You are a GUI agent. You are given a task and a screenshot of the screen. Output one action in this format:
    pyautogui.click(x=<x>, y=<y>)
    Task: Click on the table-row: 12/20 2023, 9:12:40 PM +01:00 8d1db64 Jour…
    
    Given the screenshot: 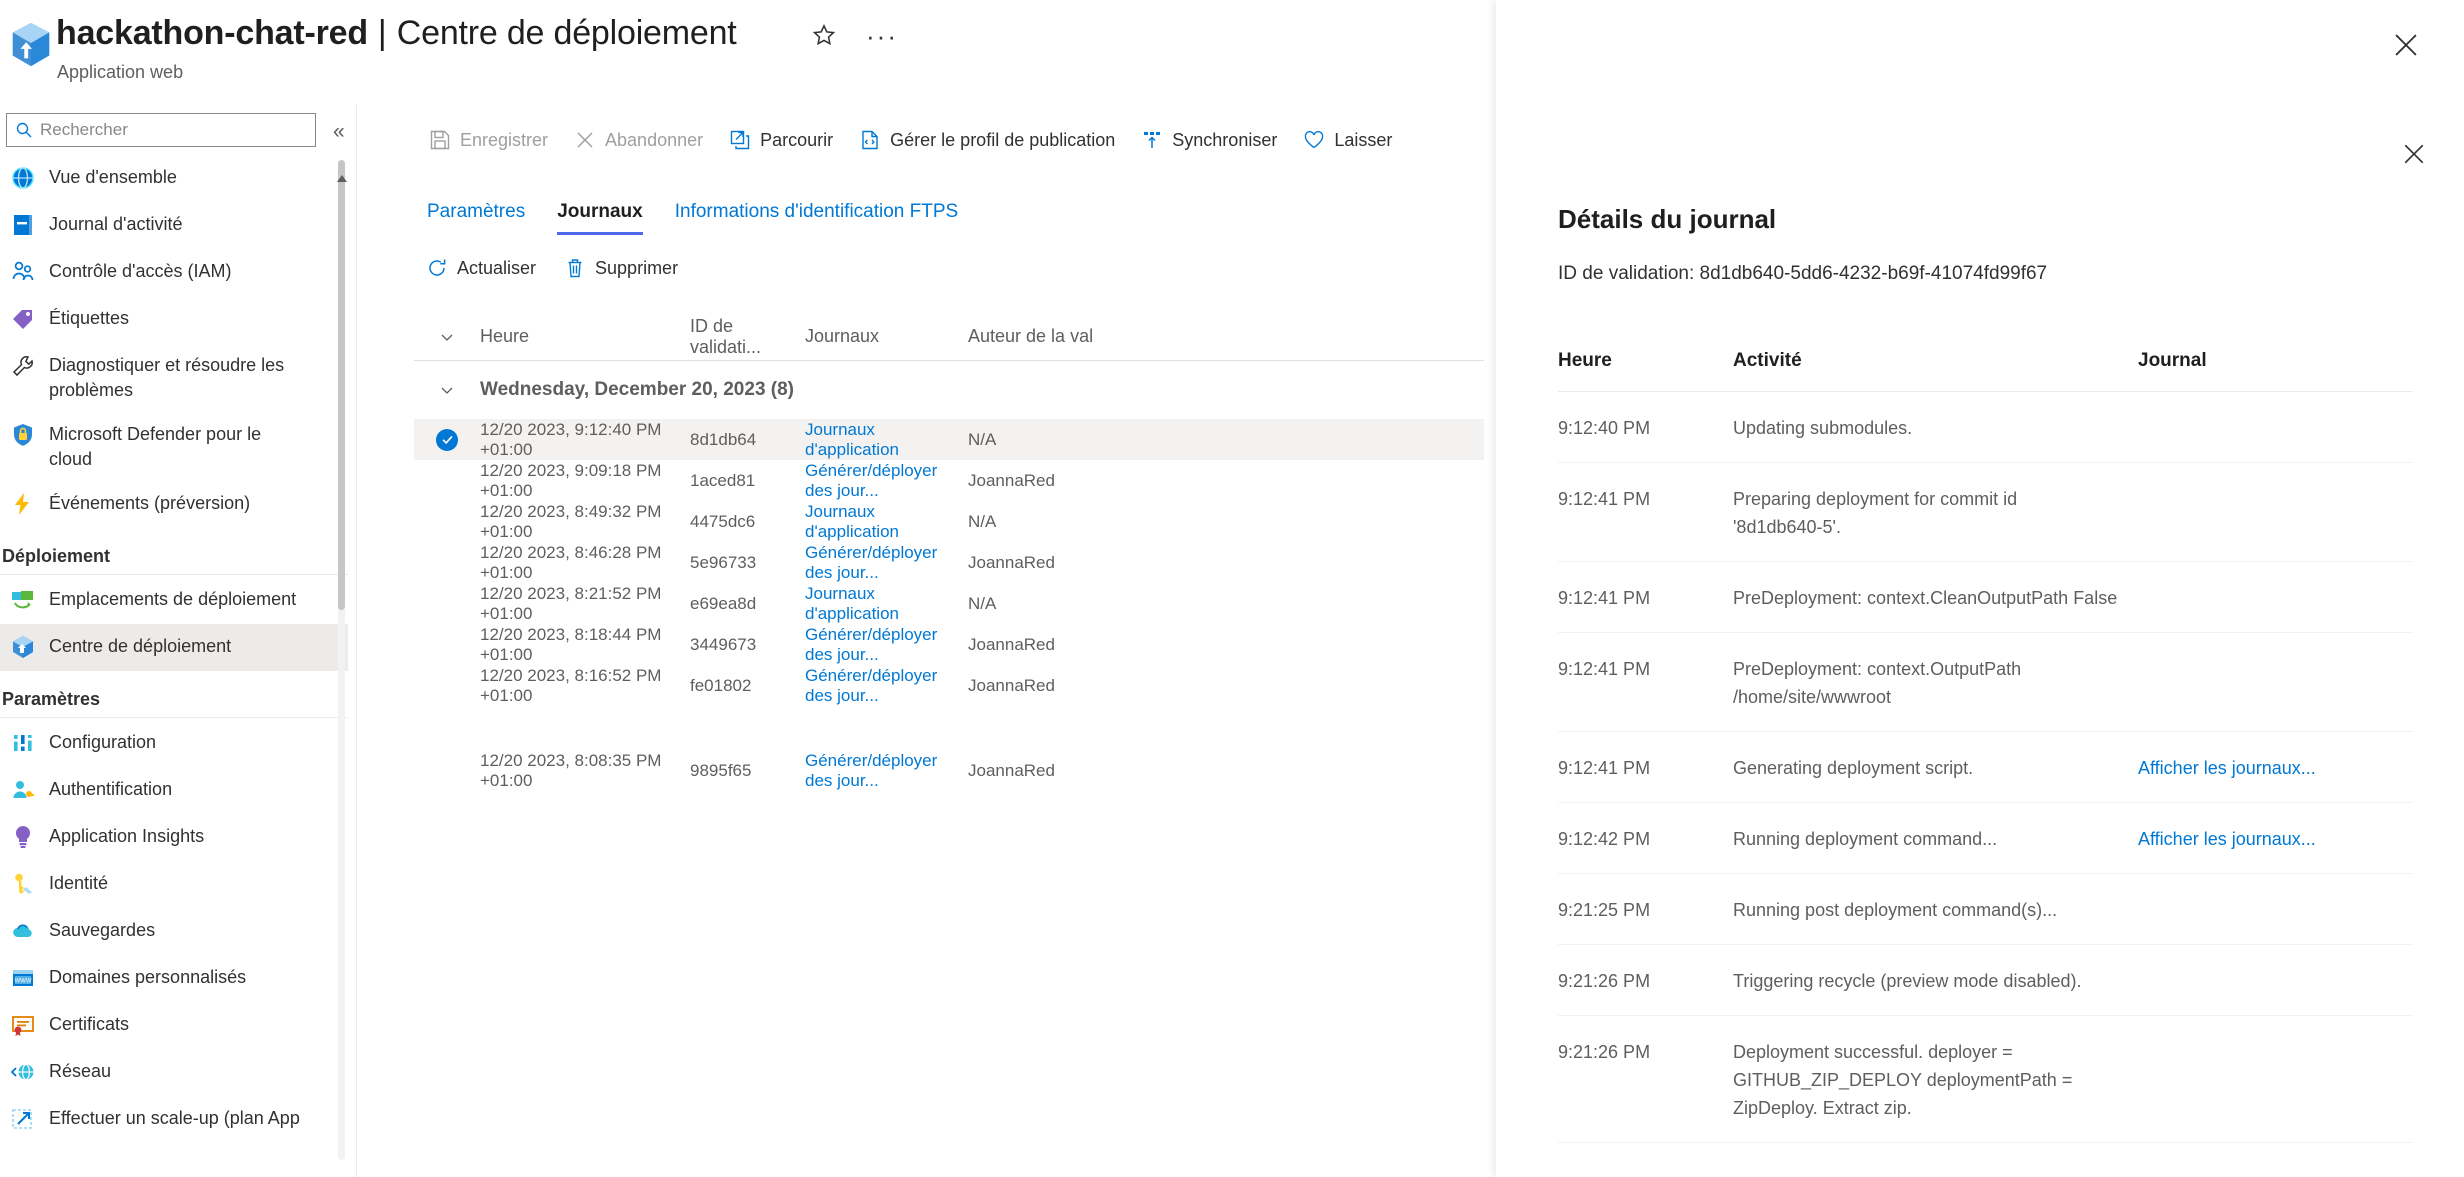 What is the action you would take?
    pyautogui.click(x=949, y=439)
    